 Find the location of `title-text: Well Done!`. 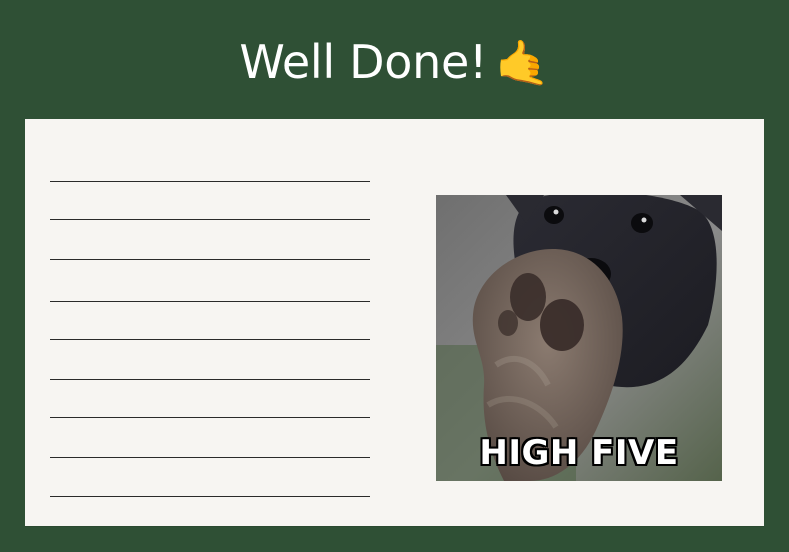

title-text: Well Done! is located at coordinates (363, 62).